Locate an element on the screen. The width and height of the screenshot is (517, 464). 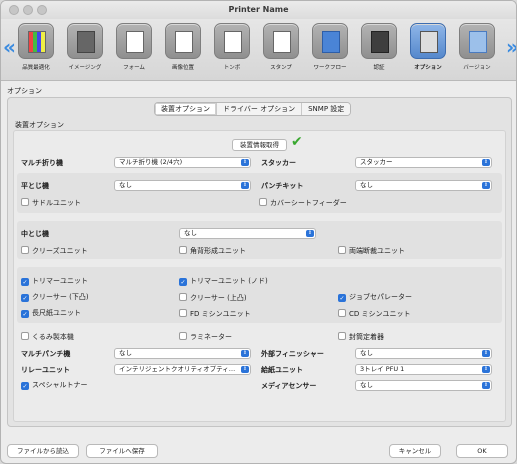
toolbar-item-authentication: 認証 is located at coordinates (379, 47).